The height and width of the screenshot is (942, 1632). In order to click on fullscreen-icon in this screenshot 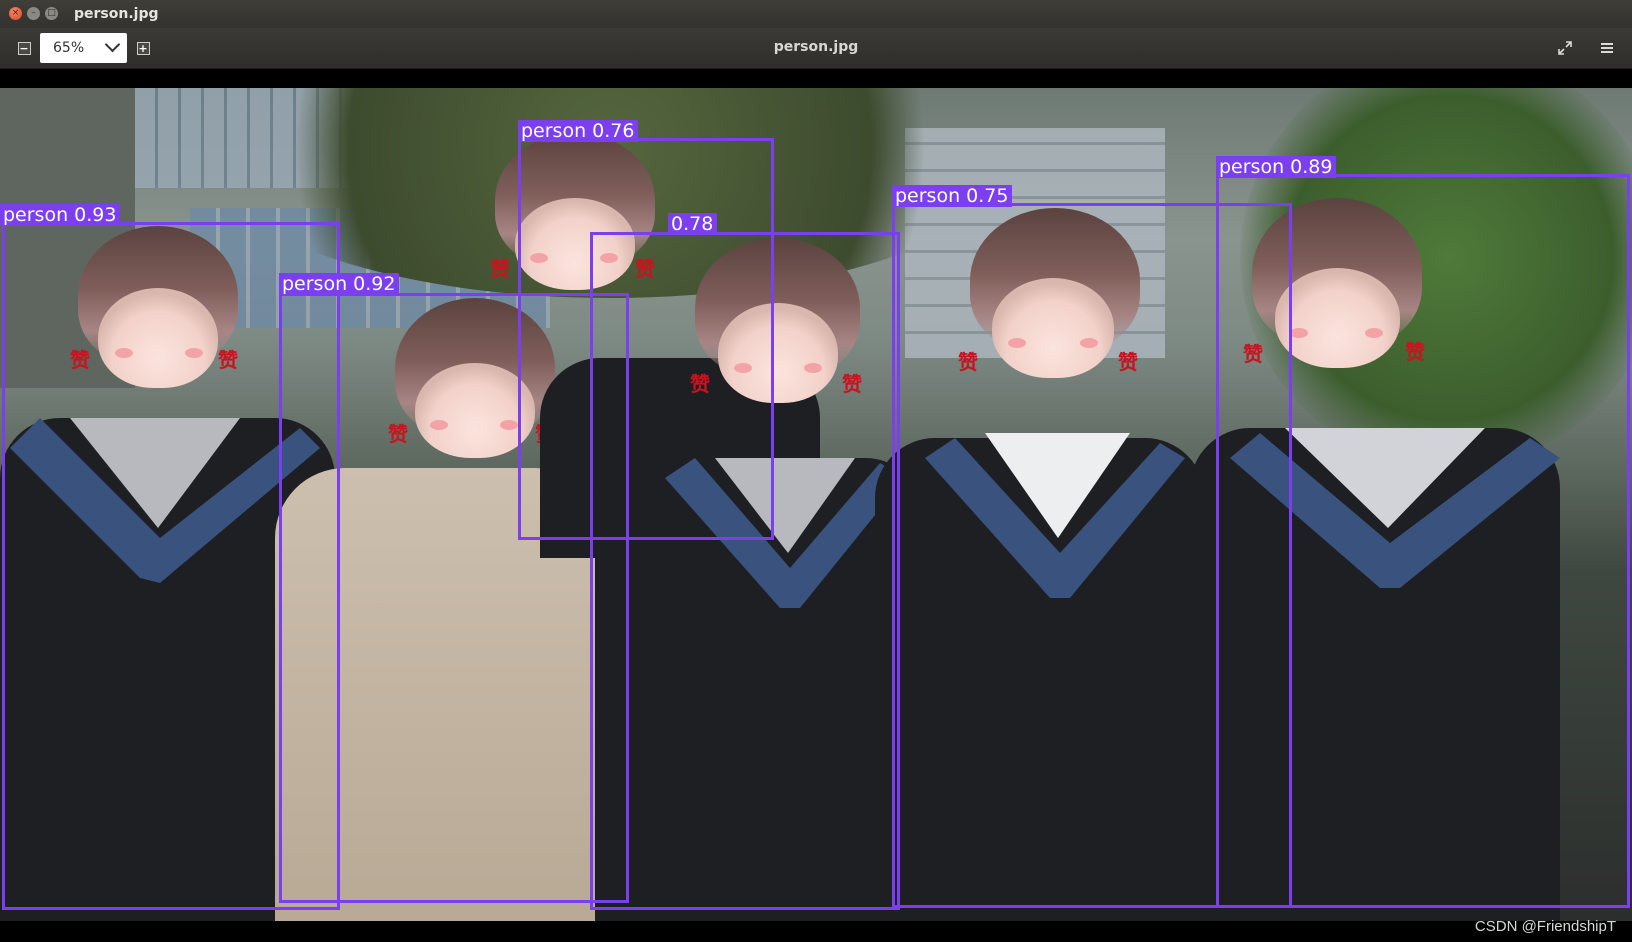, I will do `click(1565, 48)`.